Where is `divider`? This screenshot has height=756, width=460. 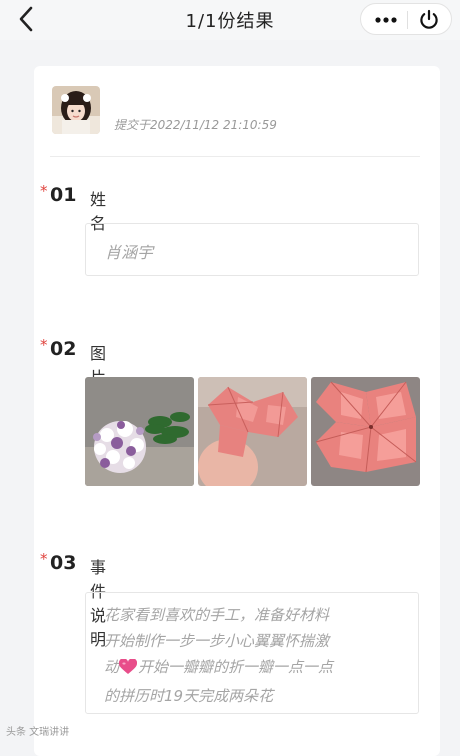 divider is located at coordinates (235, 156).